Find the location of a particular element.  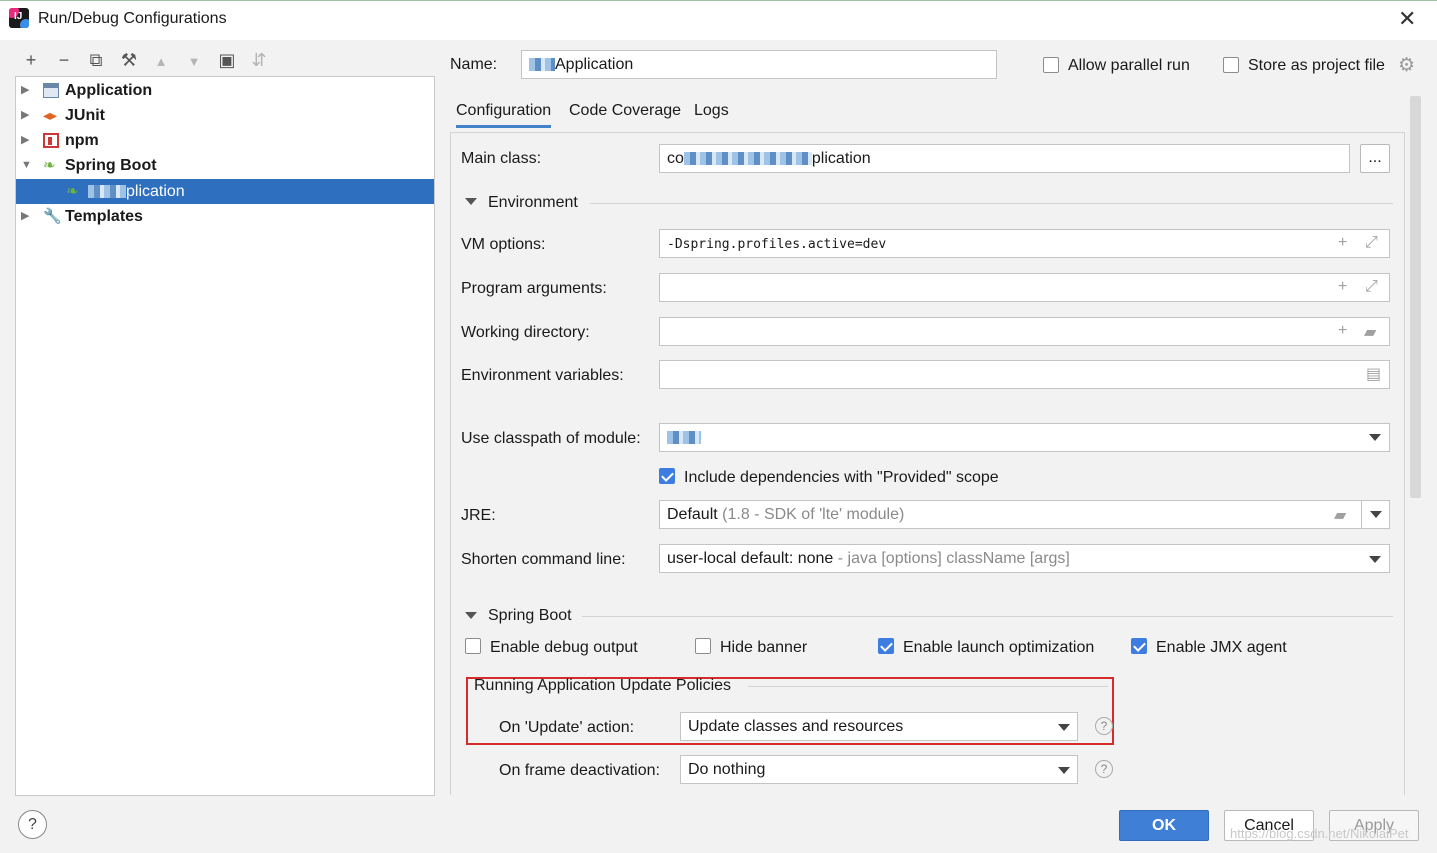

store-as-project-file-label: Store as project file is located at coordinates (1316, 65).